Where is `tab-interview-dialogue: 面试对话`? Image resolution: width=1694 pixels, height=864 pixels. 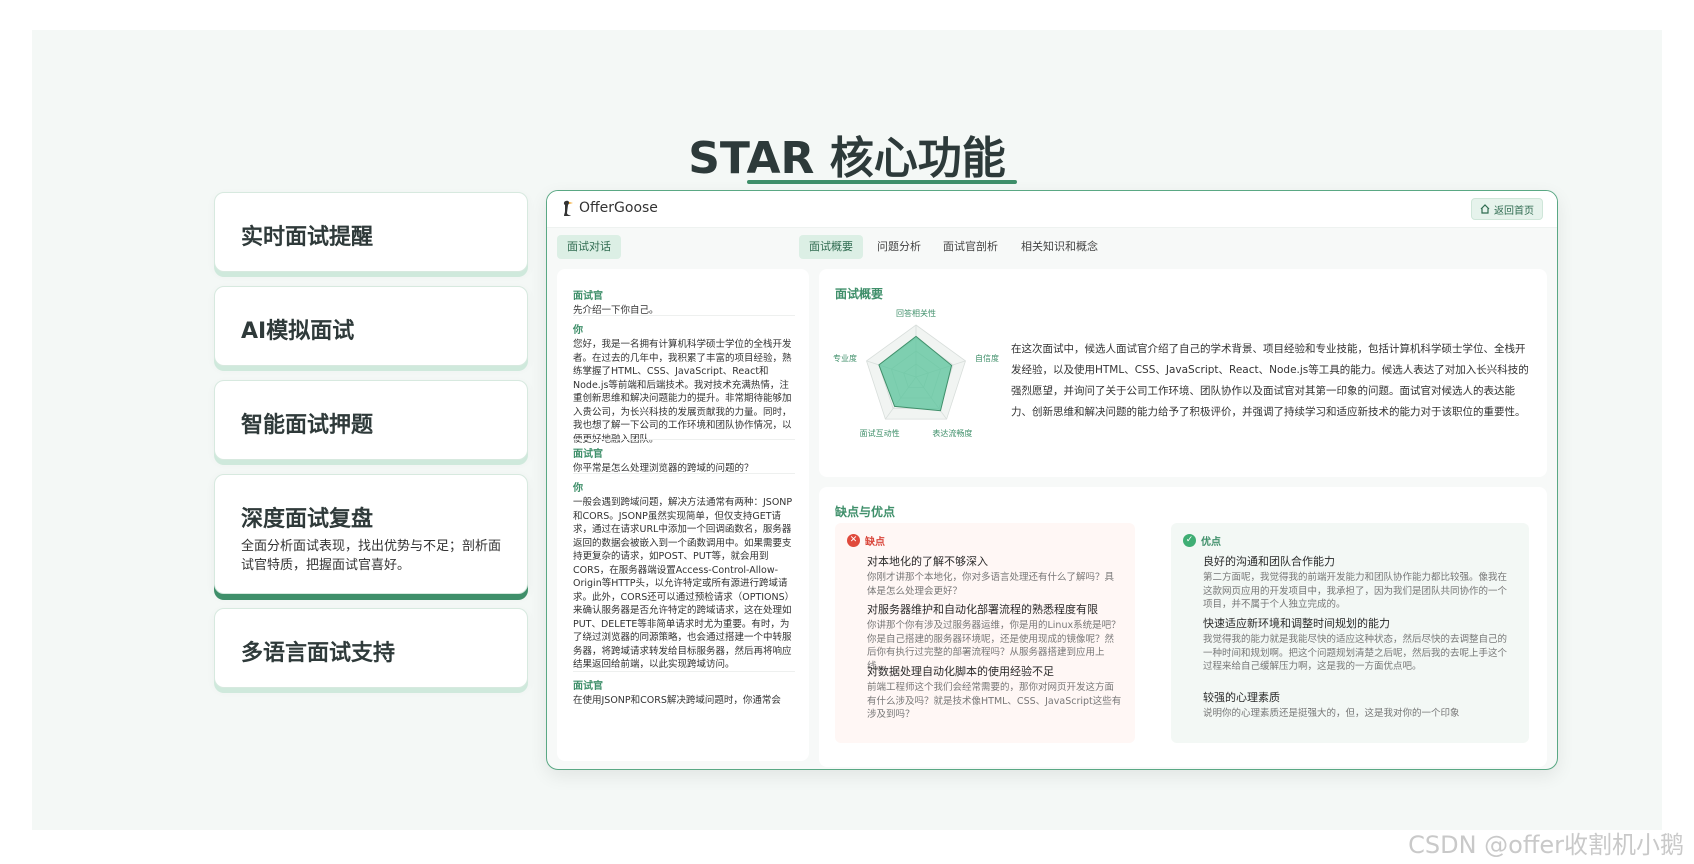 tab-interview-dialogue: 面试对话 is located at coordinates (589, 247).